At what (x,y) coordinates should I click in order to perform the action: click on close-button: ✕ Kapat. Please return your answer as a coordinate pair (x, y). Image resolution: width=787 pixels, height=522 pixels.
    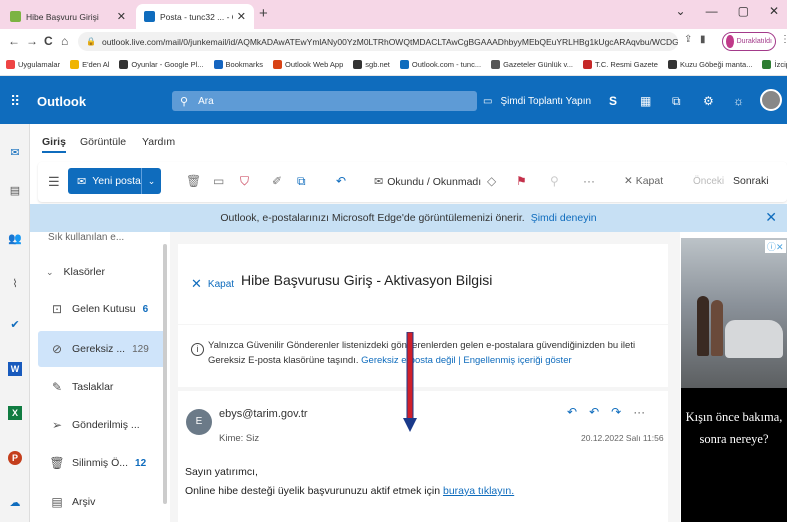
    Looking at the image, I should click on (643, 181).